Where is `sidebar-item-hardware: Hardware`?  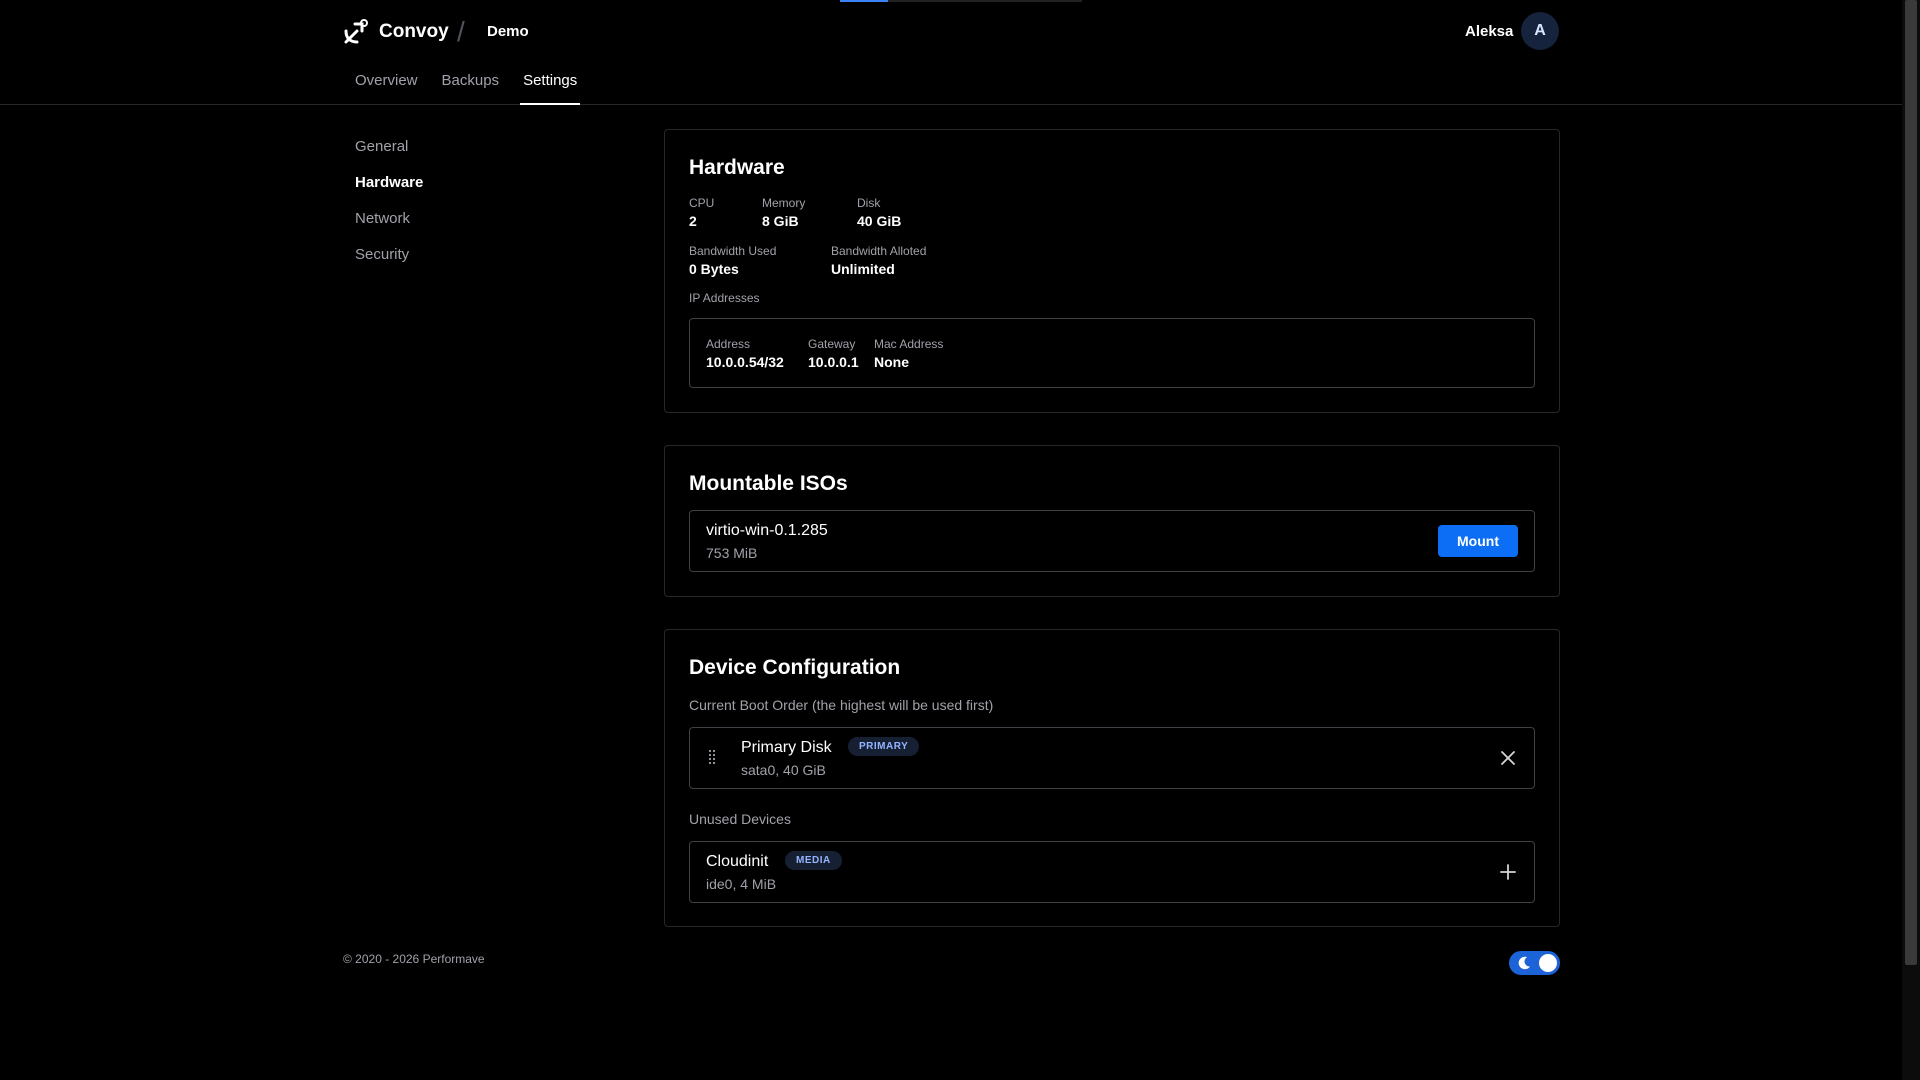 sidebar-item-hardware: Hardware is located at coordinates (389, 191).